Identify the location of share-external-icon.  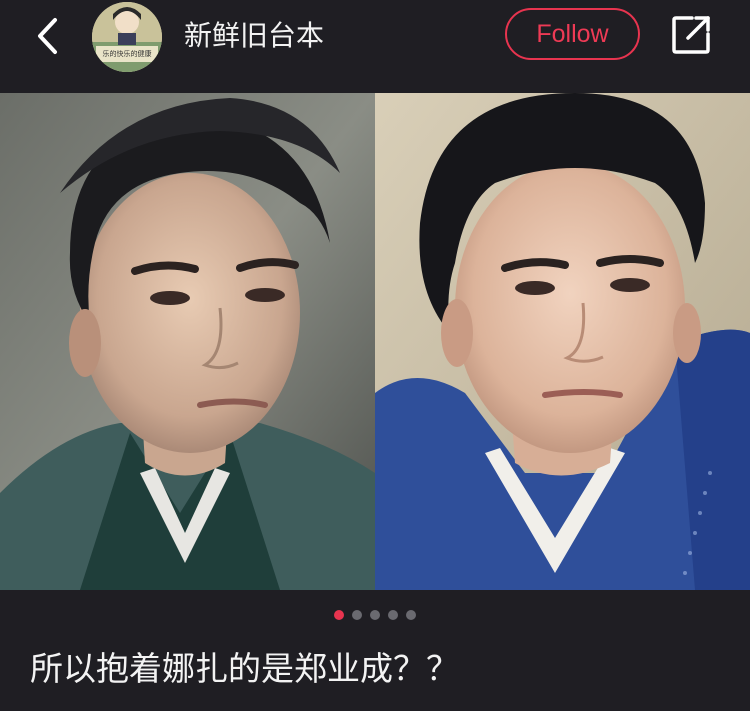
(691, 35).